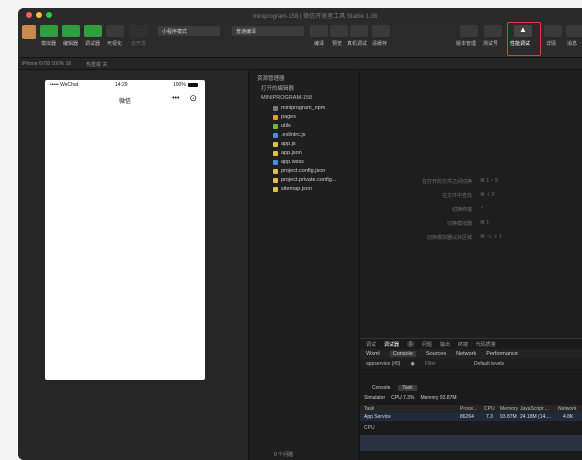 This screenshot has height=460, width=582. I want to click on list-item: project.config.json, so click(299, 171).